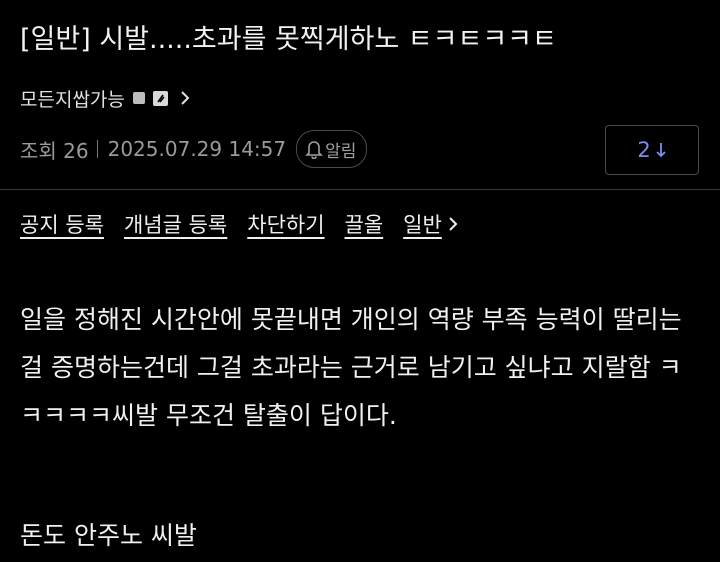  What do you see at coordinates (422, 224) in the screenshot?
I see `category-label: 일반` at bounding box center [422, 224].